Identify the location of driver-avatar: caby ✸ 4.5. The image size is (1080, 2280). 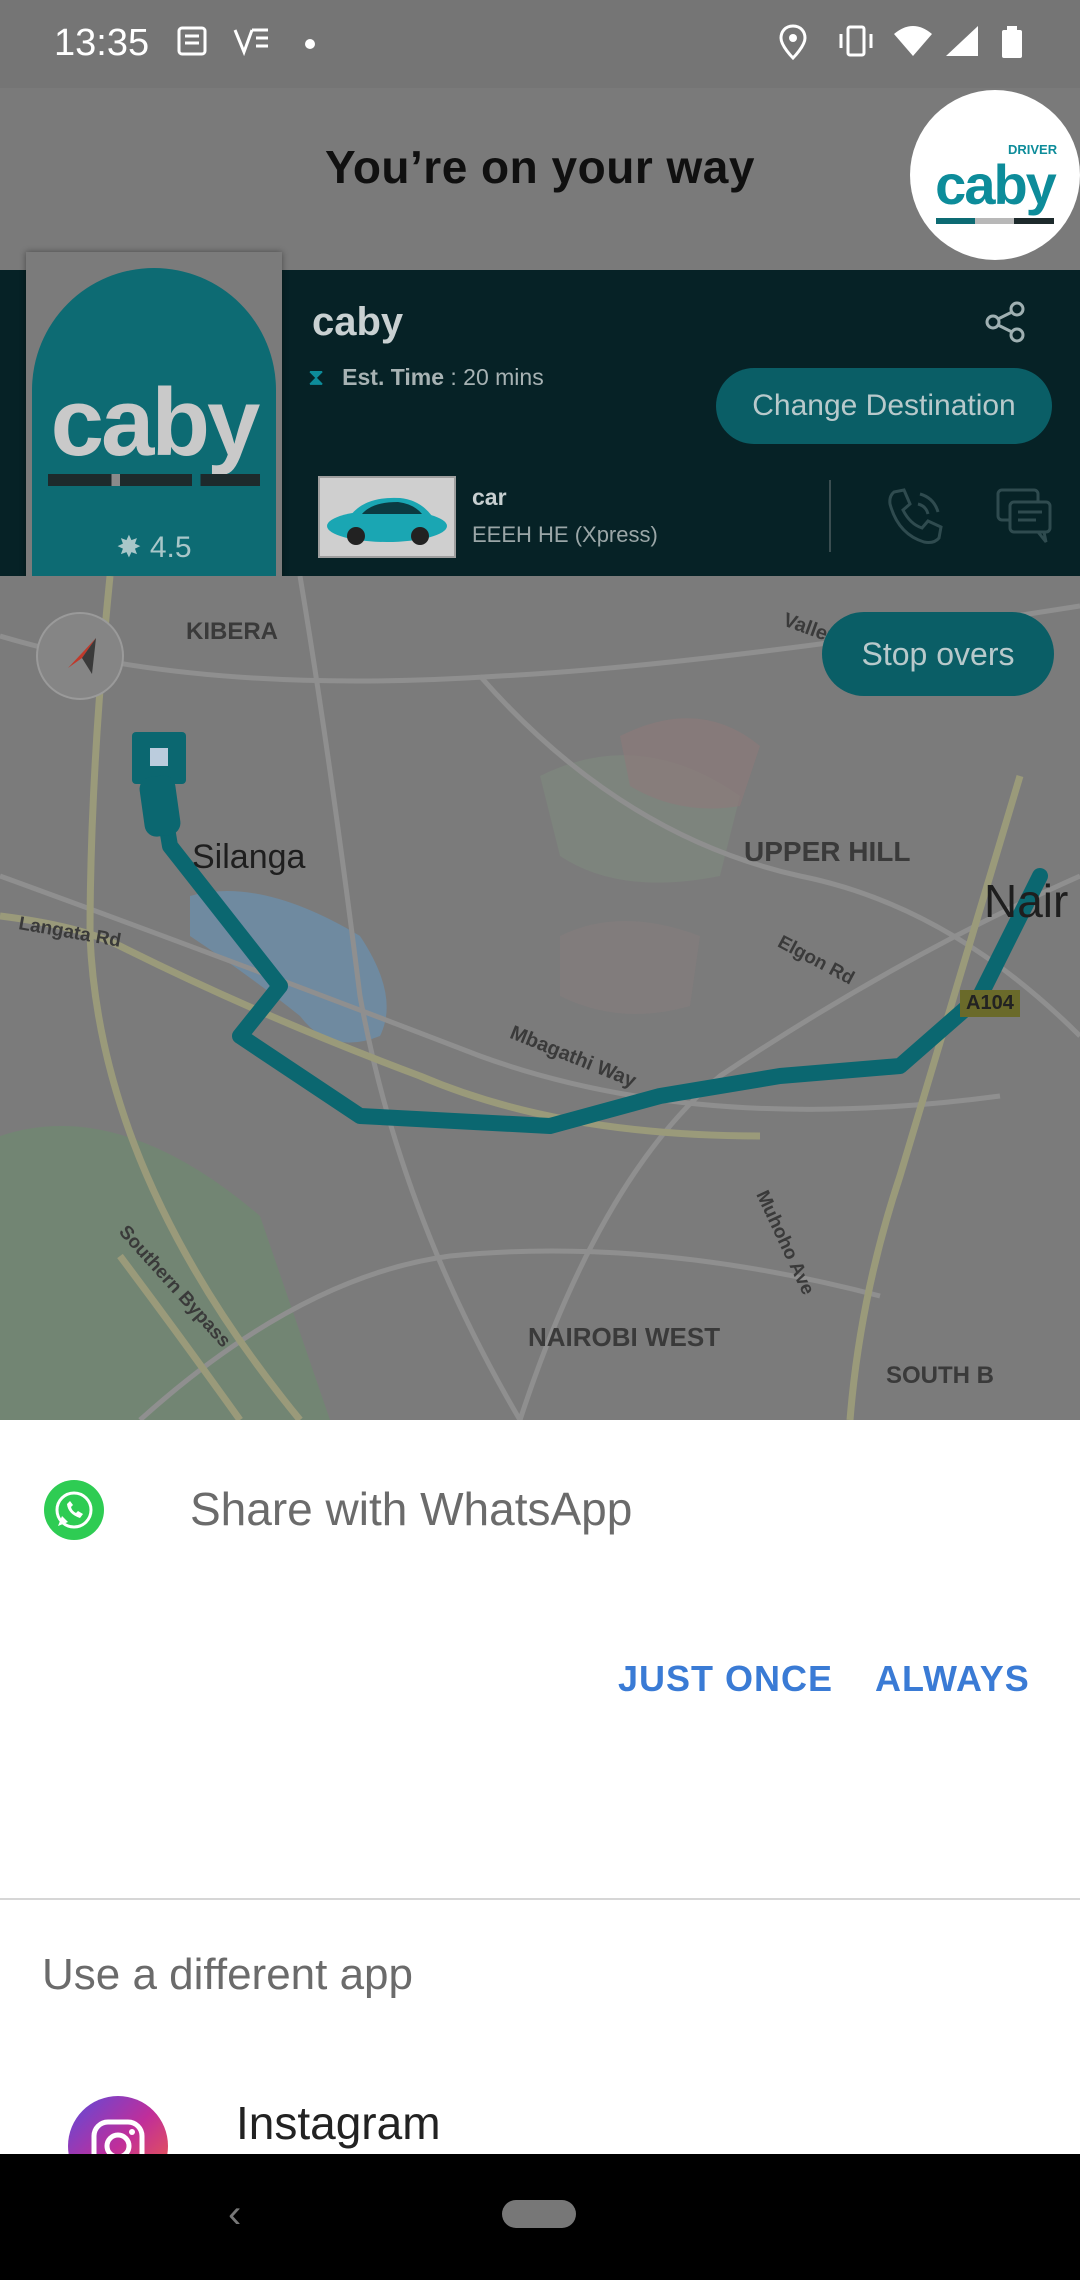
(154, 427).